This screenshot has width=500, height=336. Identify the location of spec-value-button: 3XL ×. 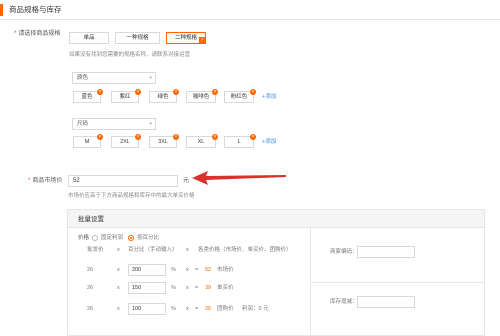
(164, 141).